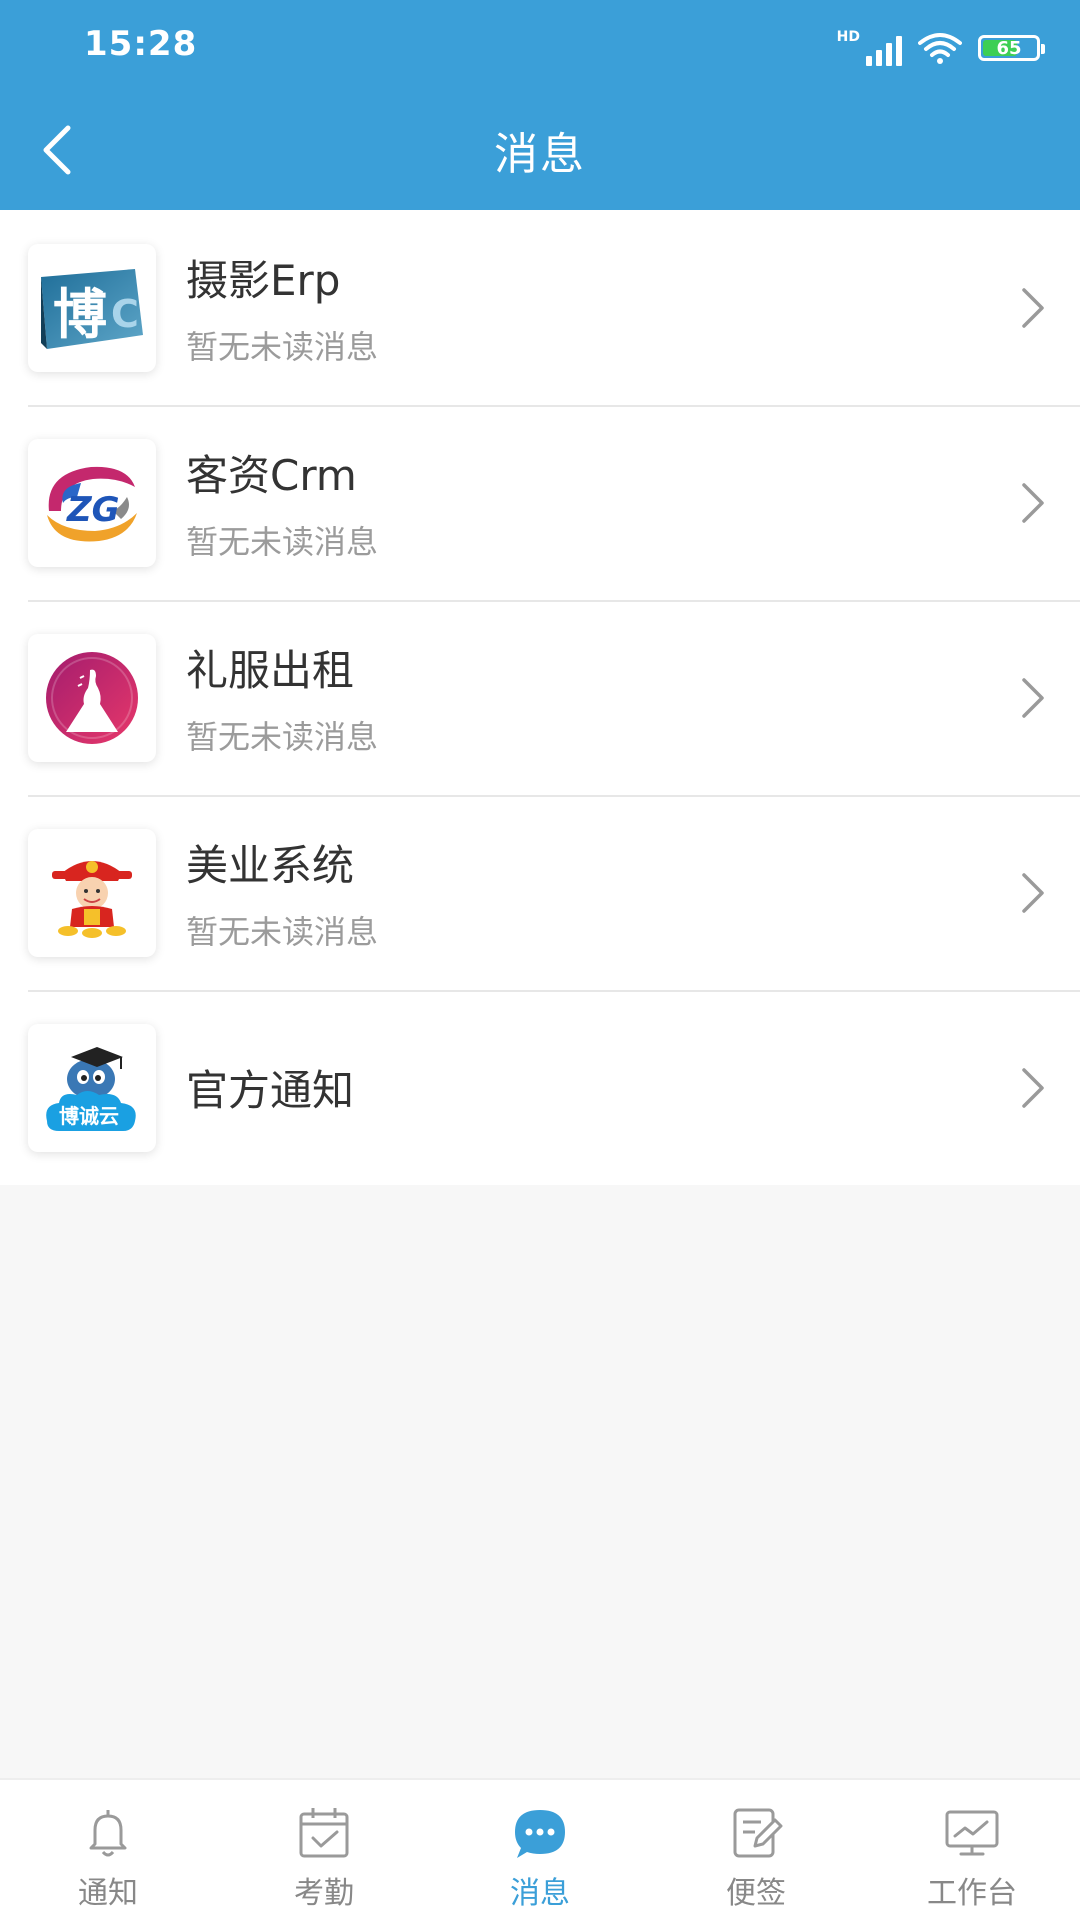 The height and width of the screenshot is (1920, 1080). What do you see at coordinates (89, 1116) in the screenshot?
I see `cloud-logo-text: 博诚云` at bounding box center [89, 1116].